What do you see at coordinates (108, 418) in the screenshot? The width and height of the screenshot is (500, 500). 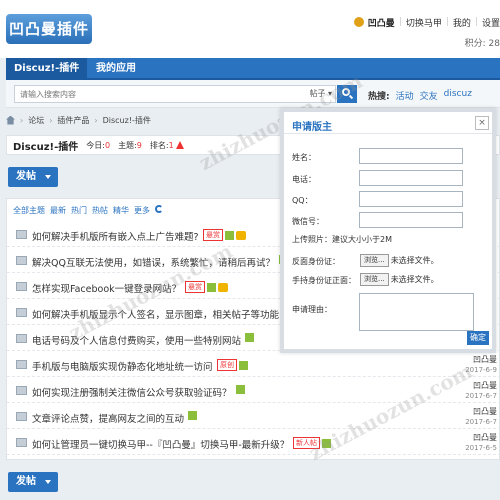 I see `thread-title: 文章评论点赞，提高网友之间的互动` at bounding box center [108, 418].